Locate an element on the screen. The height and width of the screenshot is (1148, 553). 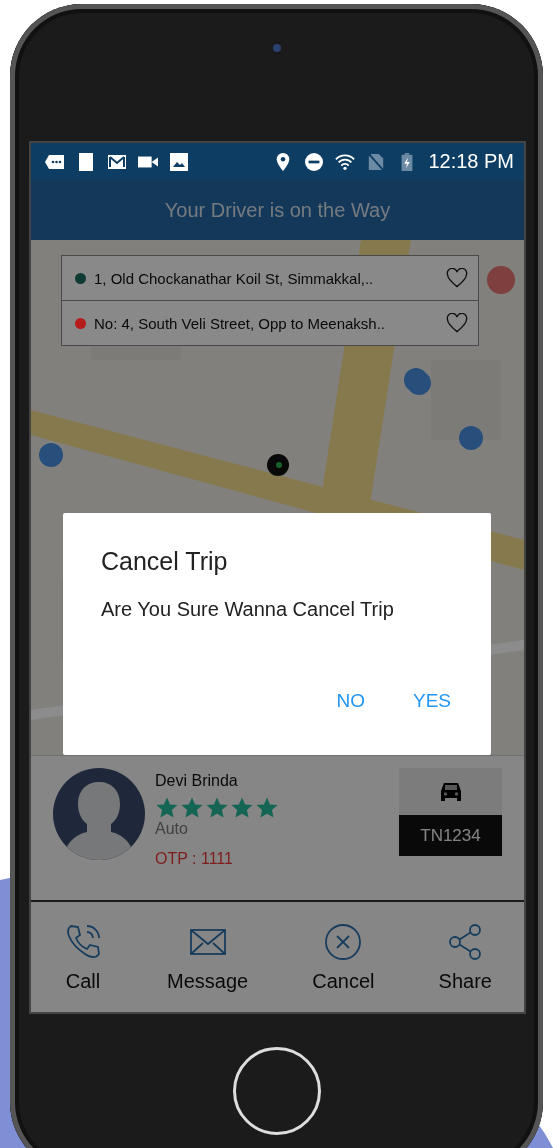
dialog-message: Are You Sure Wanna Cancel Trip is located at coordinates (248, 609).